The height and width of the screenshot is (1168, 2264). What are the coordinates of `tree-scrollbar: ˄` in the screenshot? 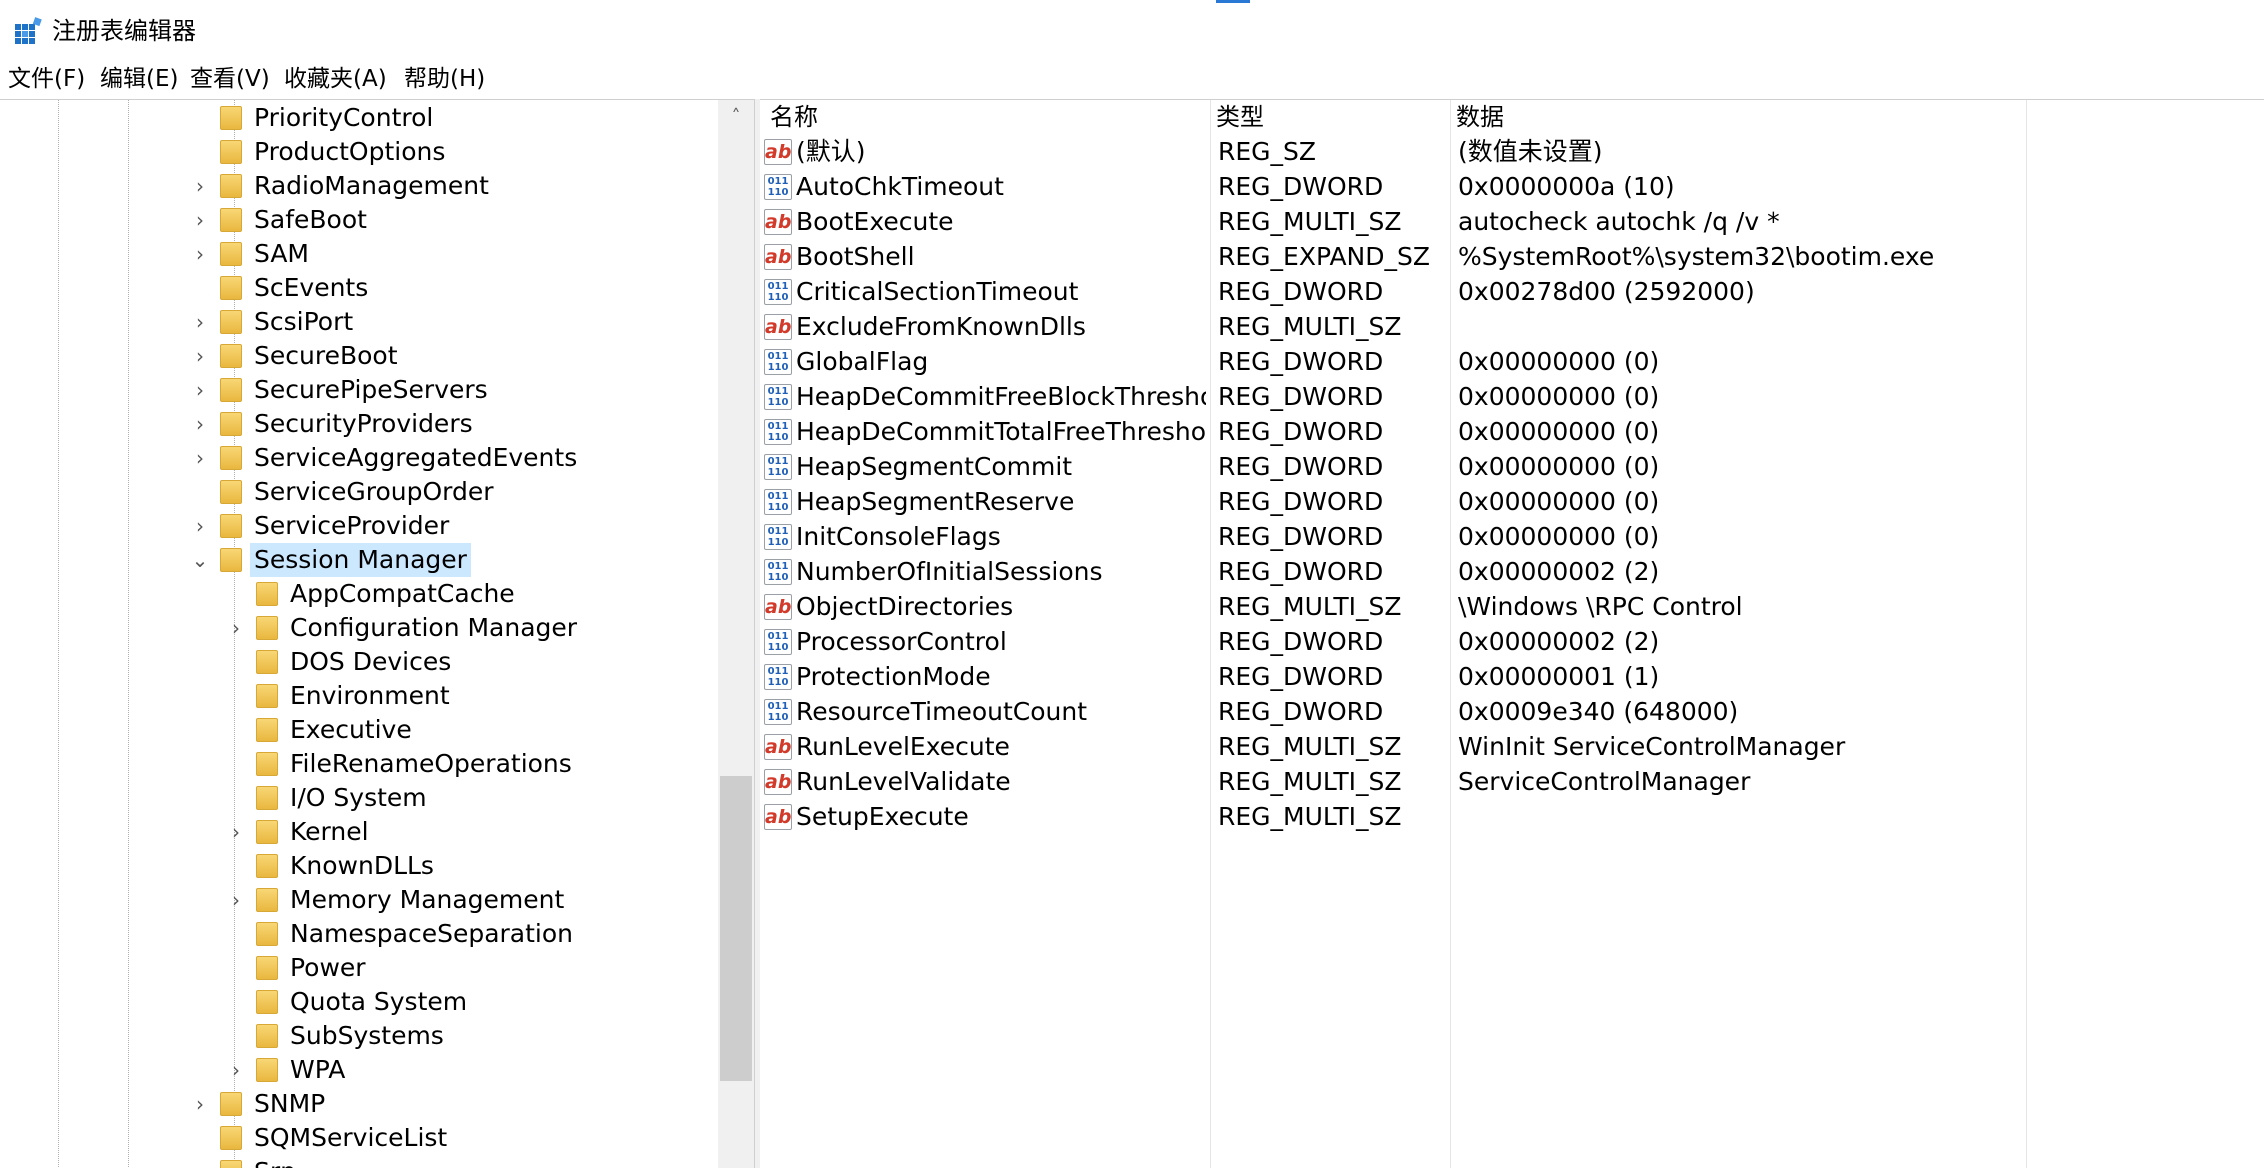 It's located at (736, 634).